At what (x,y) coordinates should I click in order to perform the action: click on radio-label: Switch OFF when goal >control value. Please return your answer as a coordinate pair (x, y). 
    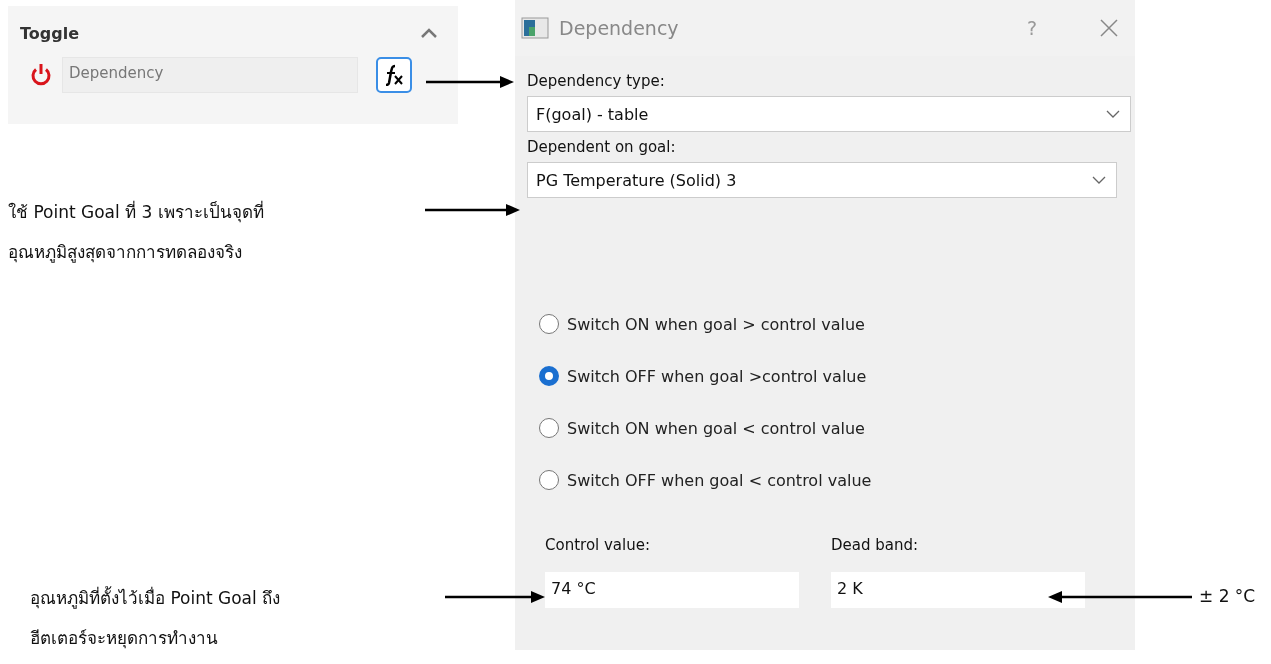
    Looking at the image, I should click on (717, 376).